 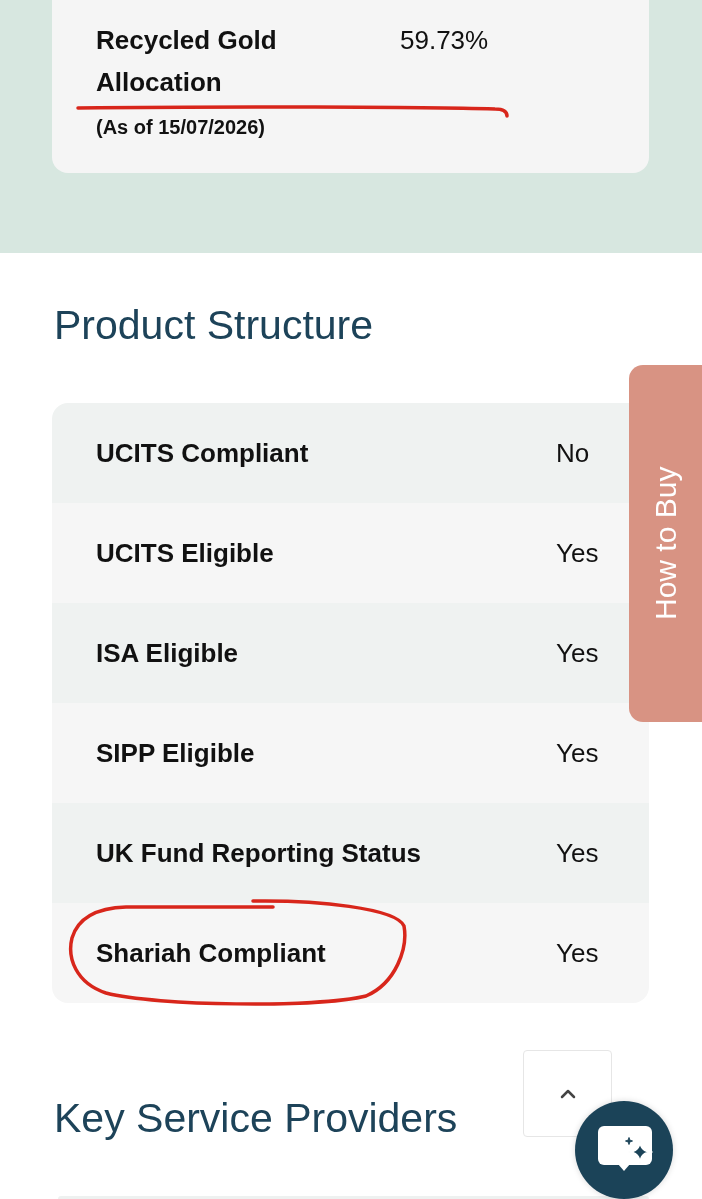 What do you see at coordinates (444, 40) in the screenshot?
I see `allocation-value: 59.73%` at bounding box center [444, 40].